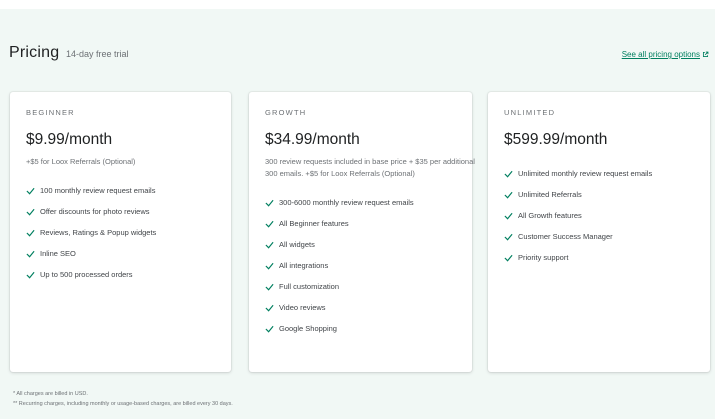  What do you see at coordinates (98, 232) in the screenshot?
I see `feature-label: Reviews, Ratings & Popup widgets` at bounding box center [98, 232].